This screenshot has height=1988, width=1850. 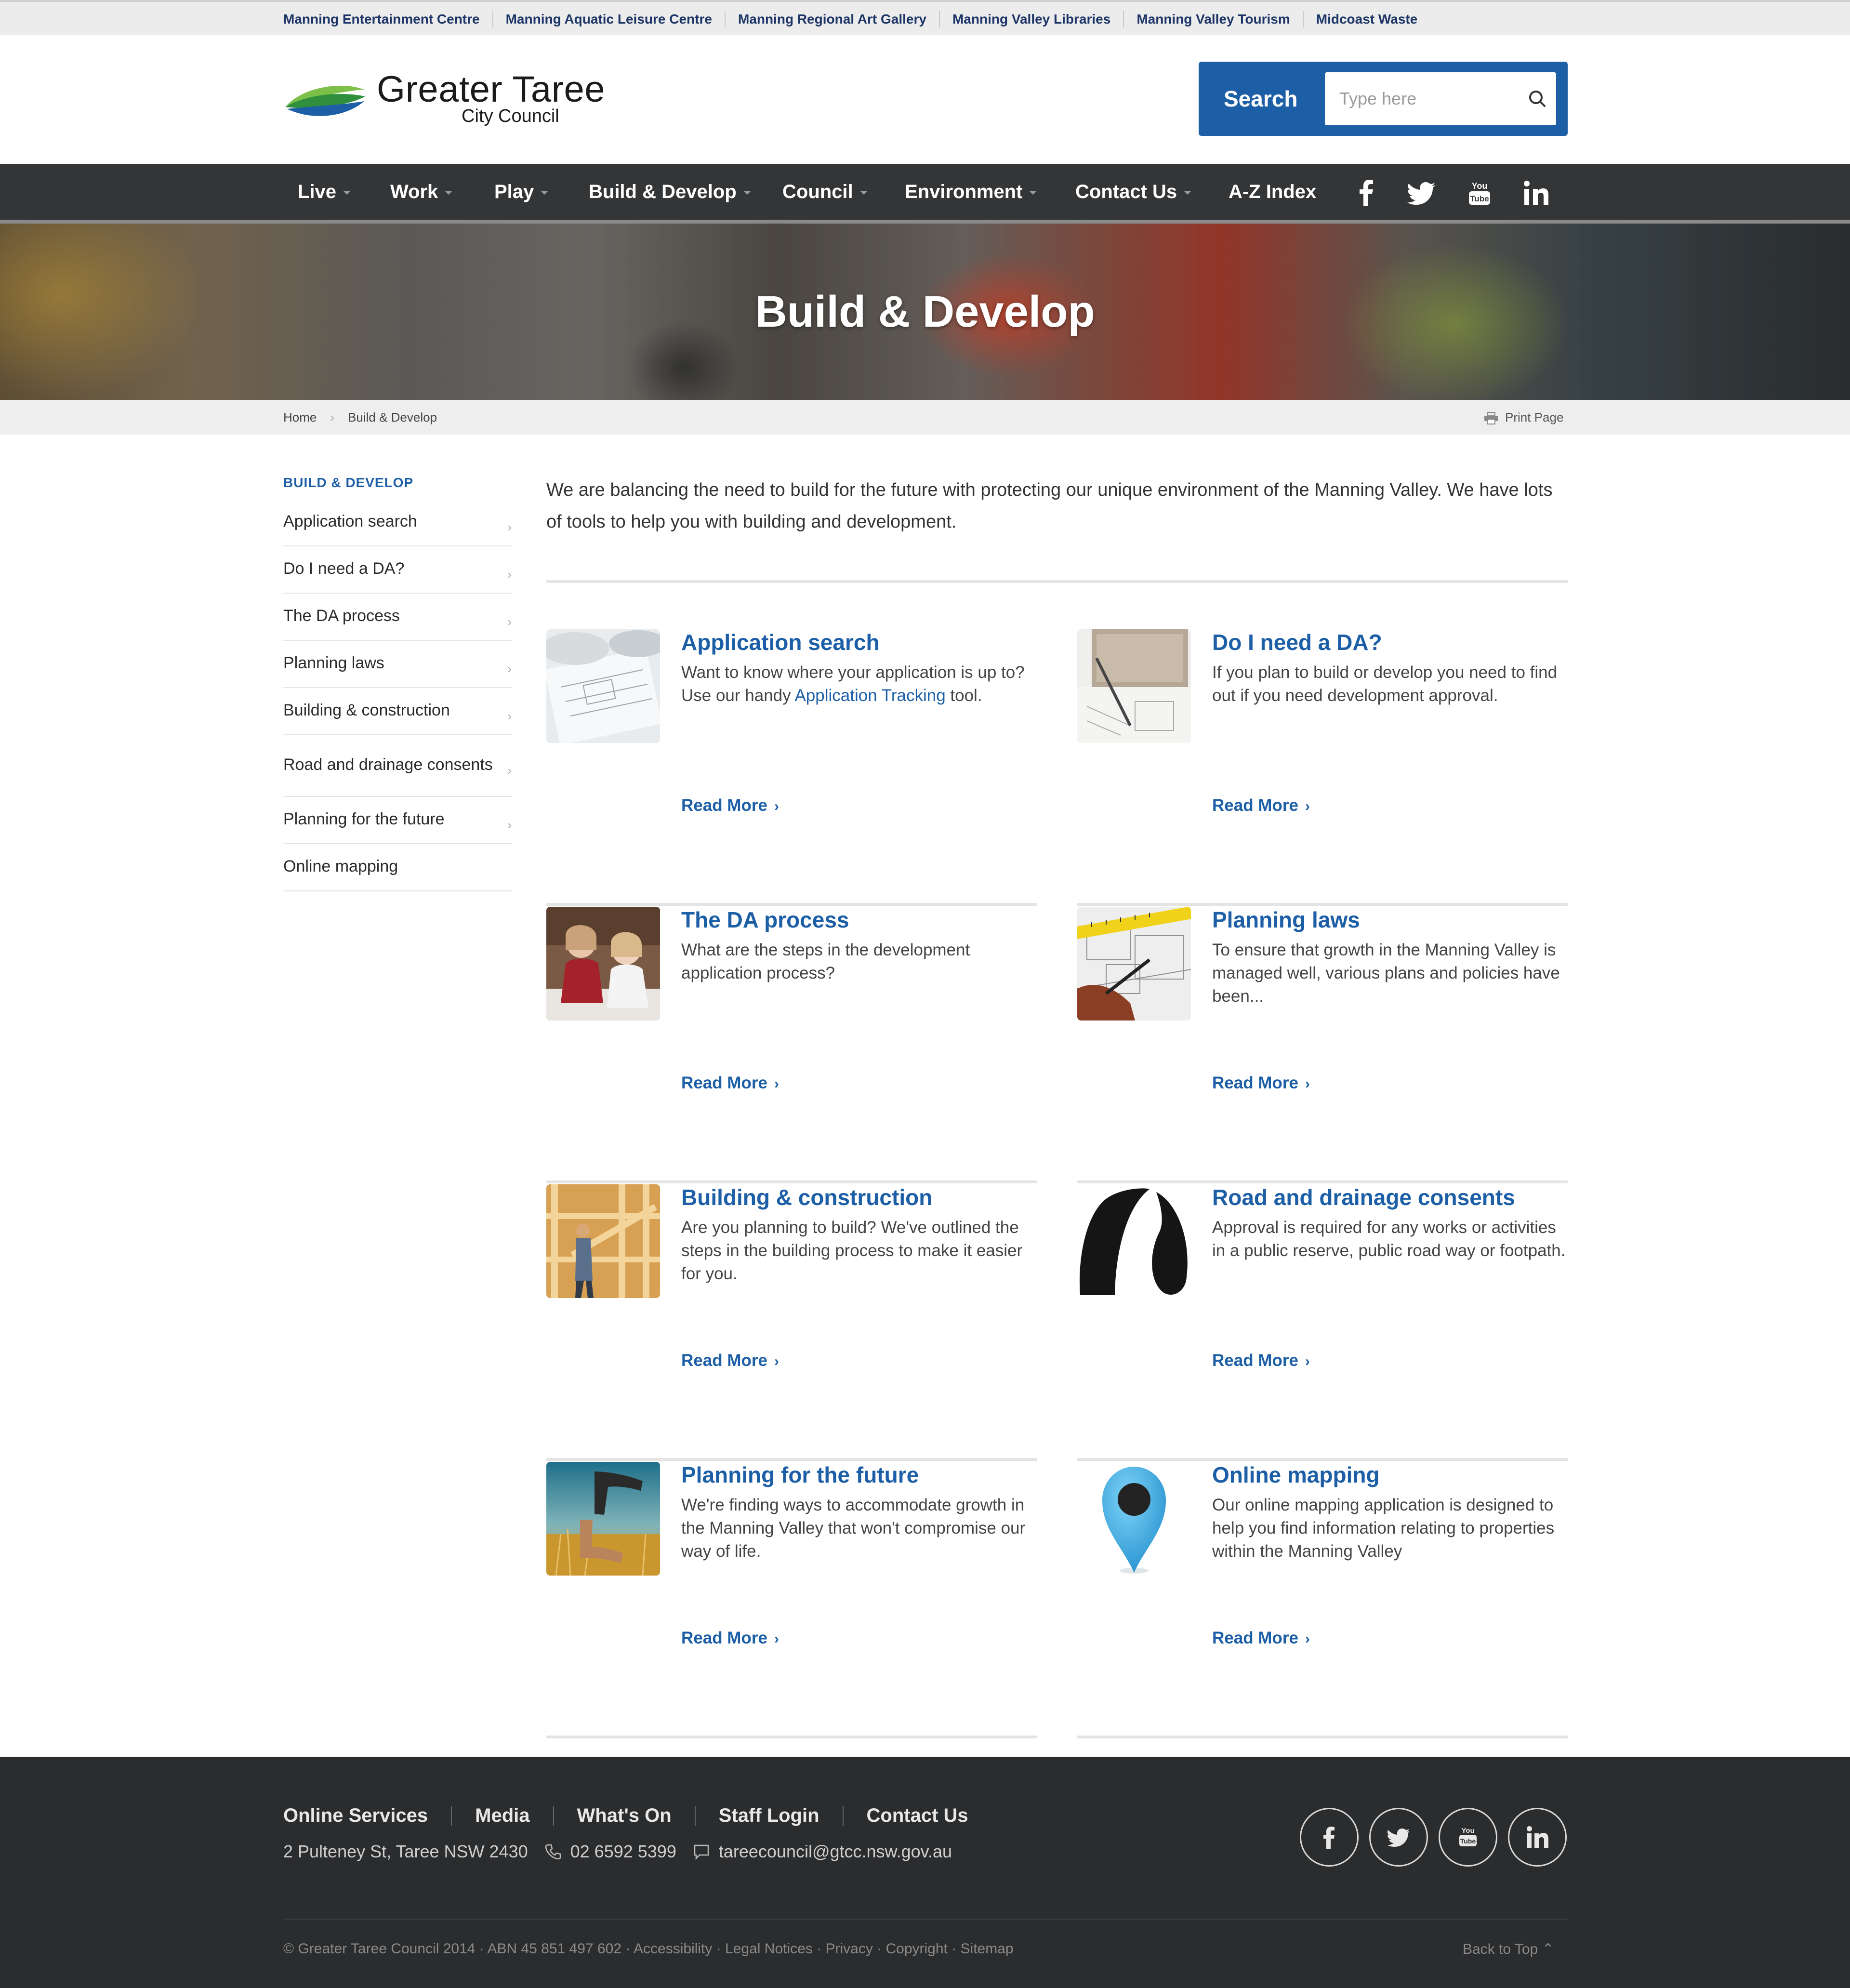 What do you see at coordinates (1133, 192) in the screenshot?
I see `nav-item-contact-us: Contact Us` at bounding box center [1133, 192].